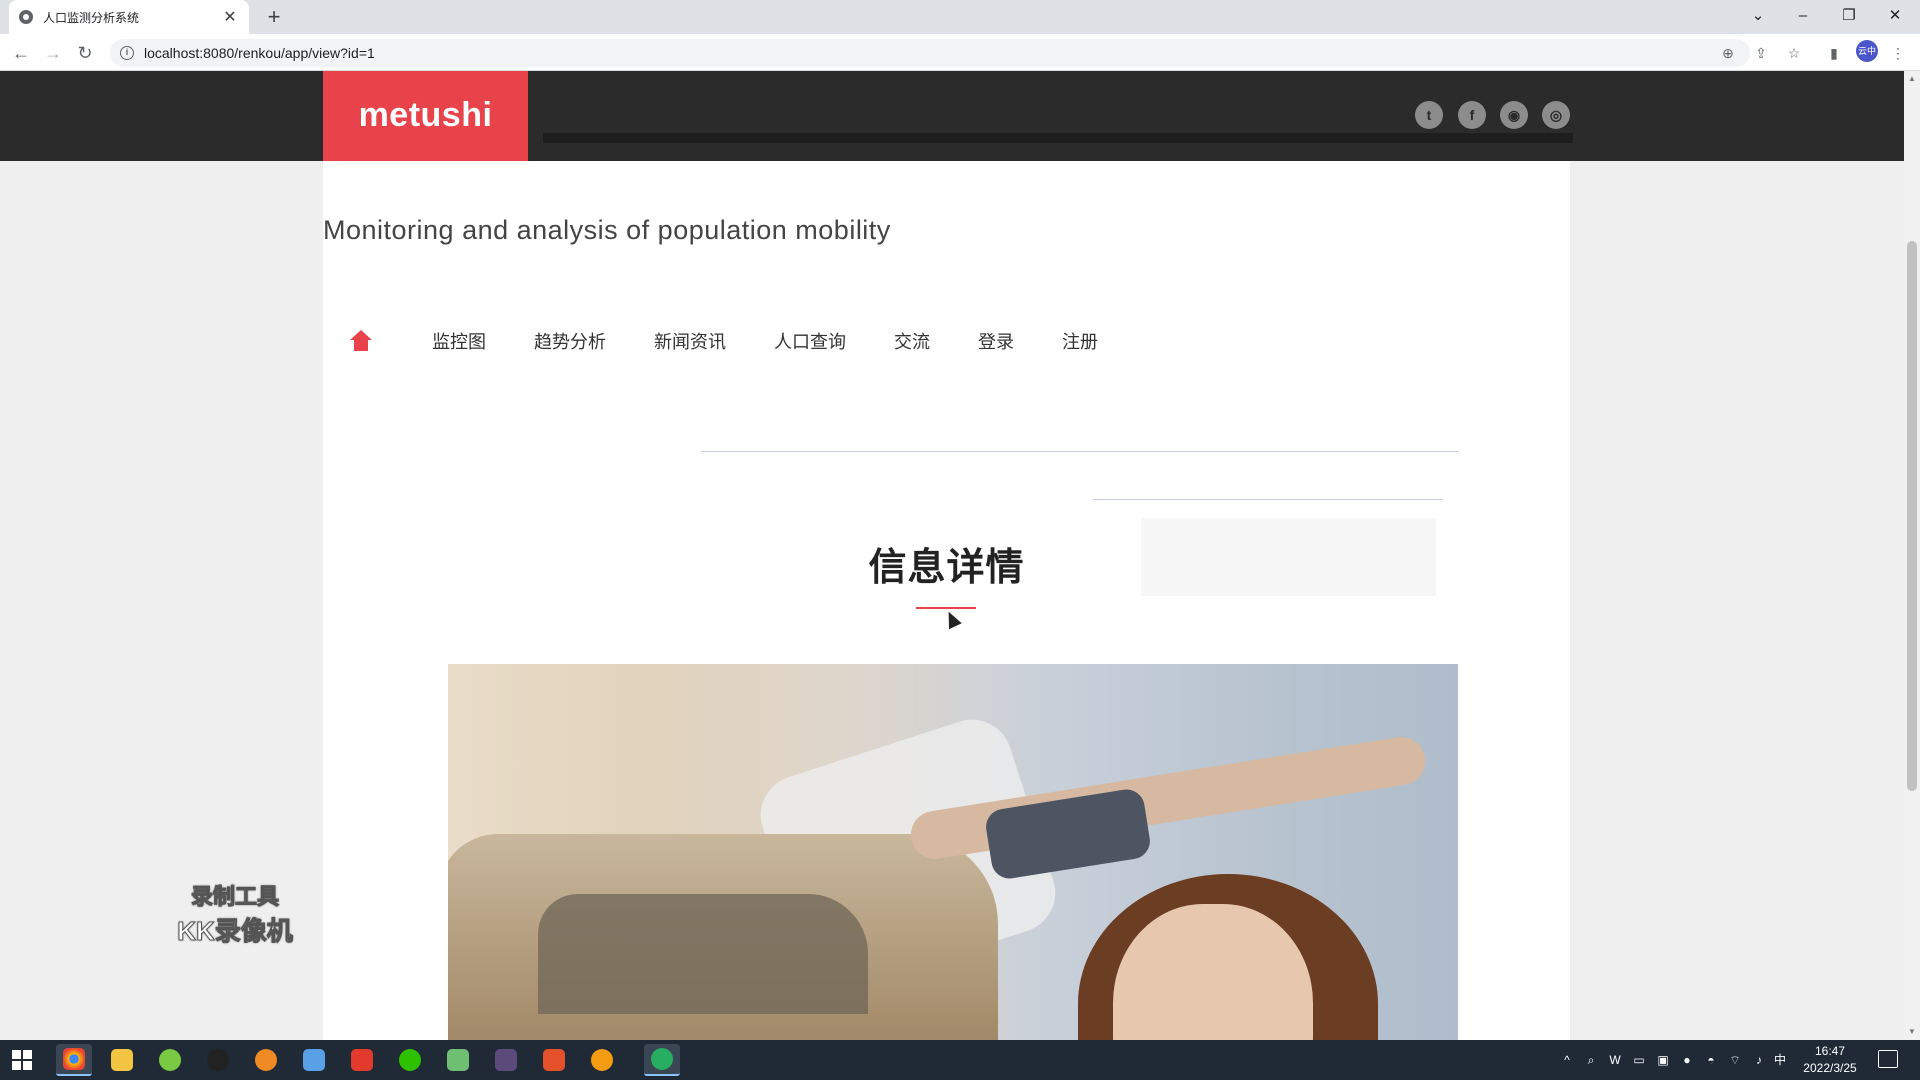 The height and width of the screenshot is (1080, 1920). I want to click on site-header: metushi t f ◉ ◎, so click(952, 116).